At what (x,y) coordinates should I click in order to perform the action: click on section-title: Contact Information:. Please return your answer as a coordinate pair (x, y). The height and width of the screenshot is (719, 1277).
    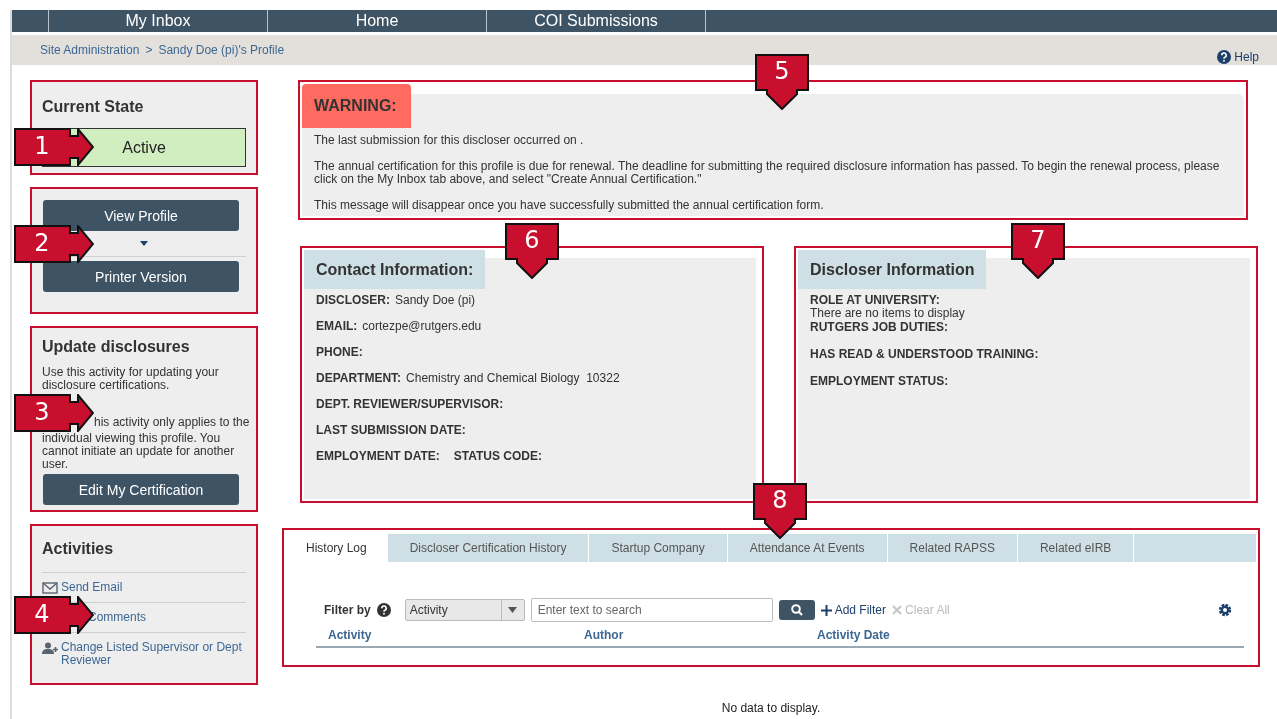
    Looking at the image, I should click on (395, 269).